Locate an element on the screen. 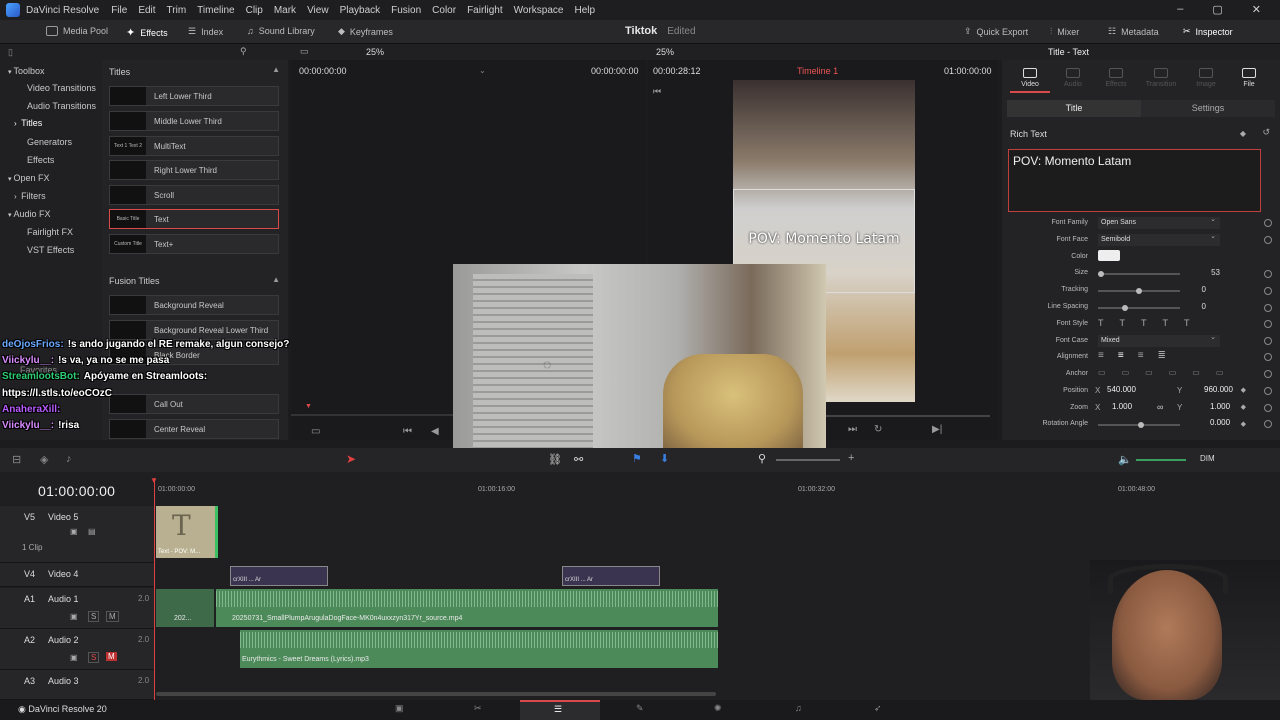  minimize-icon: – is located at coordinates (1180, 9).